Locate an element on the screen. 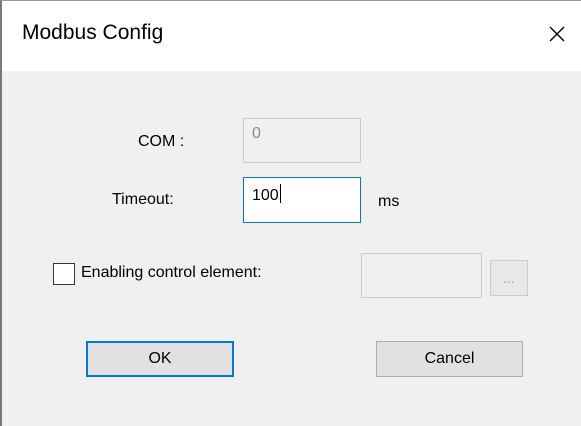 The height and width of the screenshot is (426, 581). enabling-control-field is located at coordinates (421, 275).